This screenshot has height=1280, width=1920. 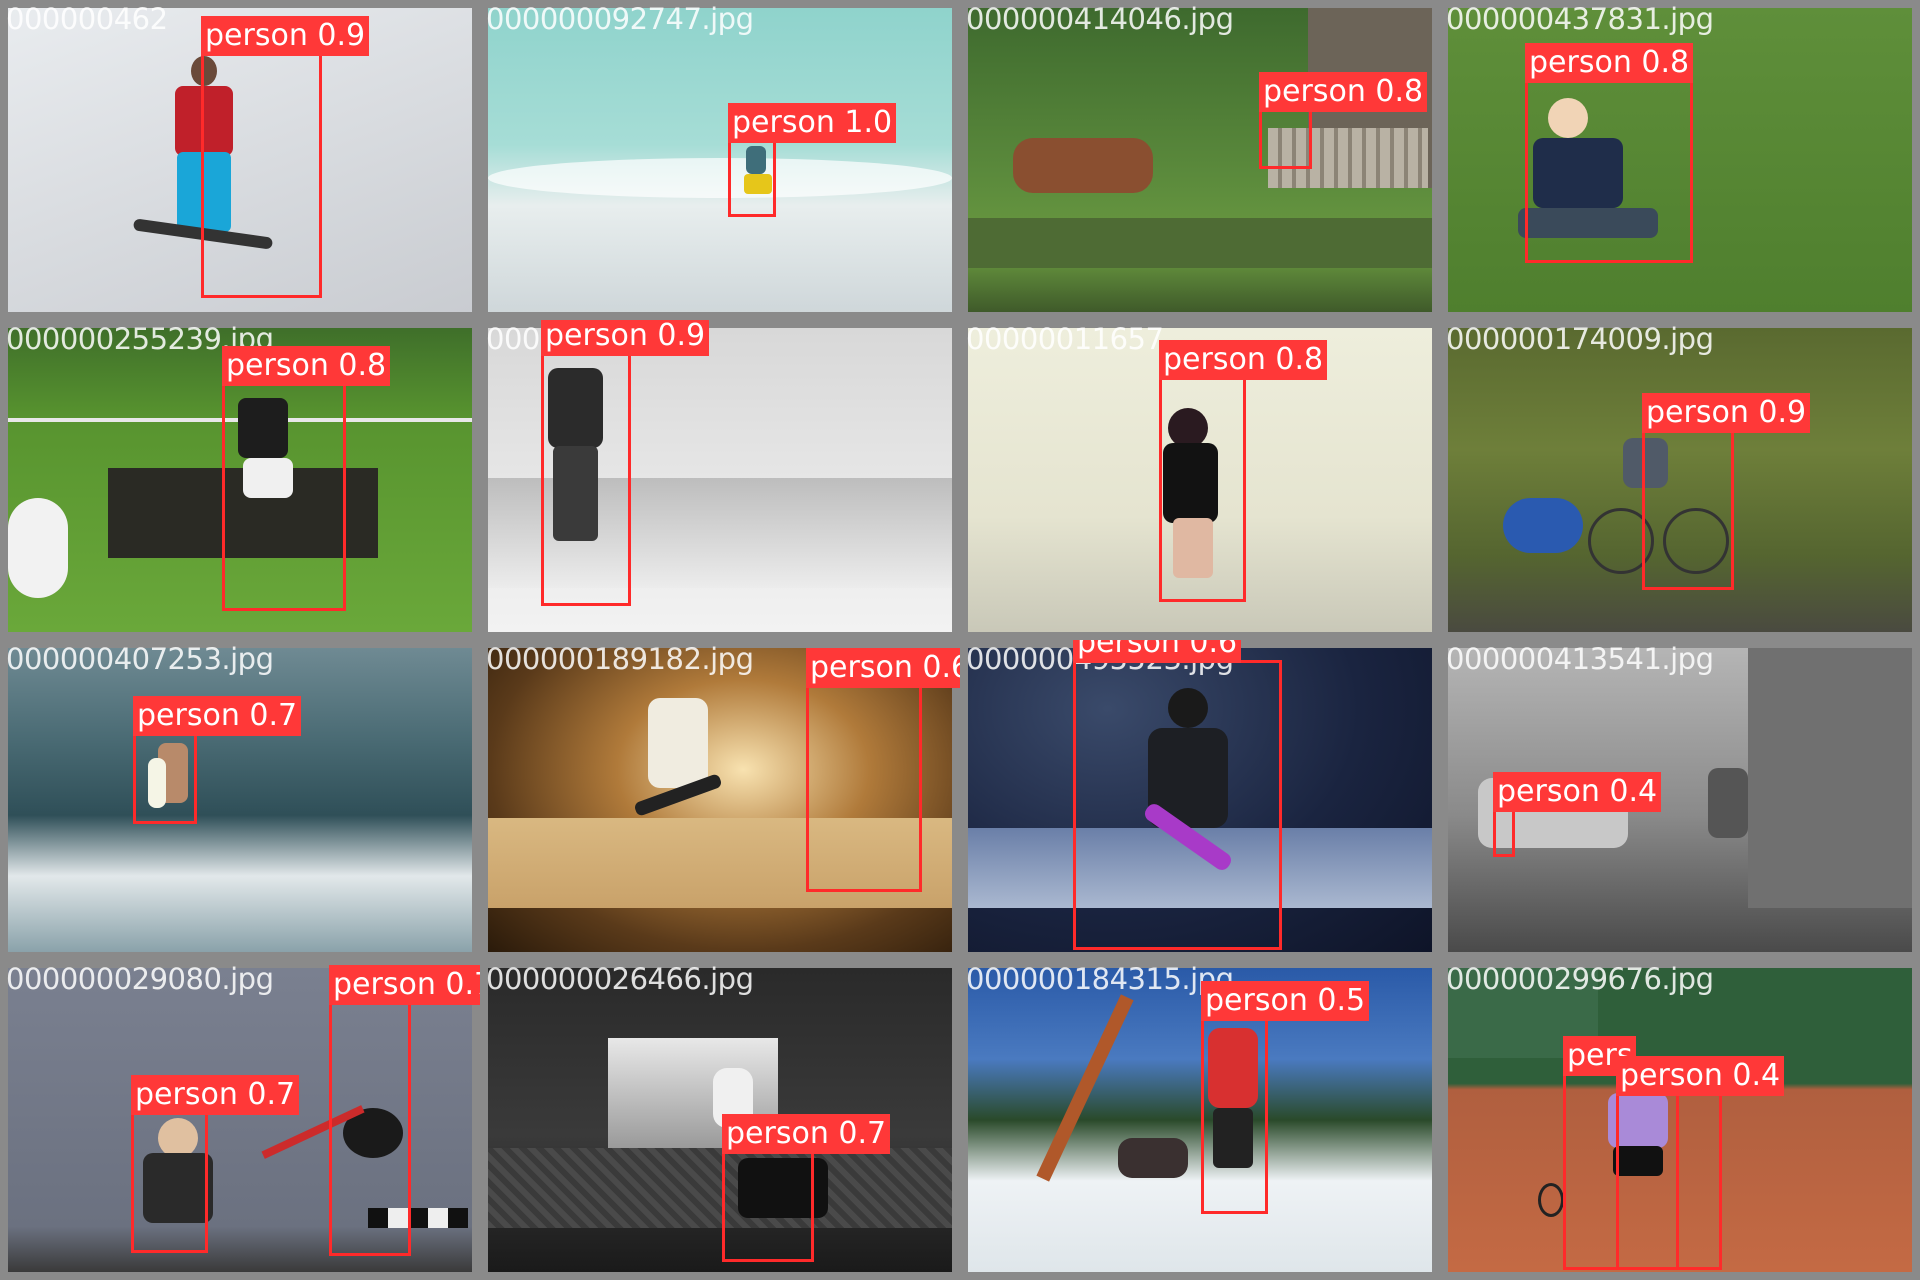 I want to click on tile-surfer-wave: 000000092747.jpg person 1.0, so click(x=720, y=160).